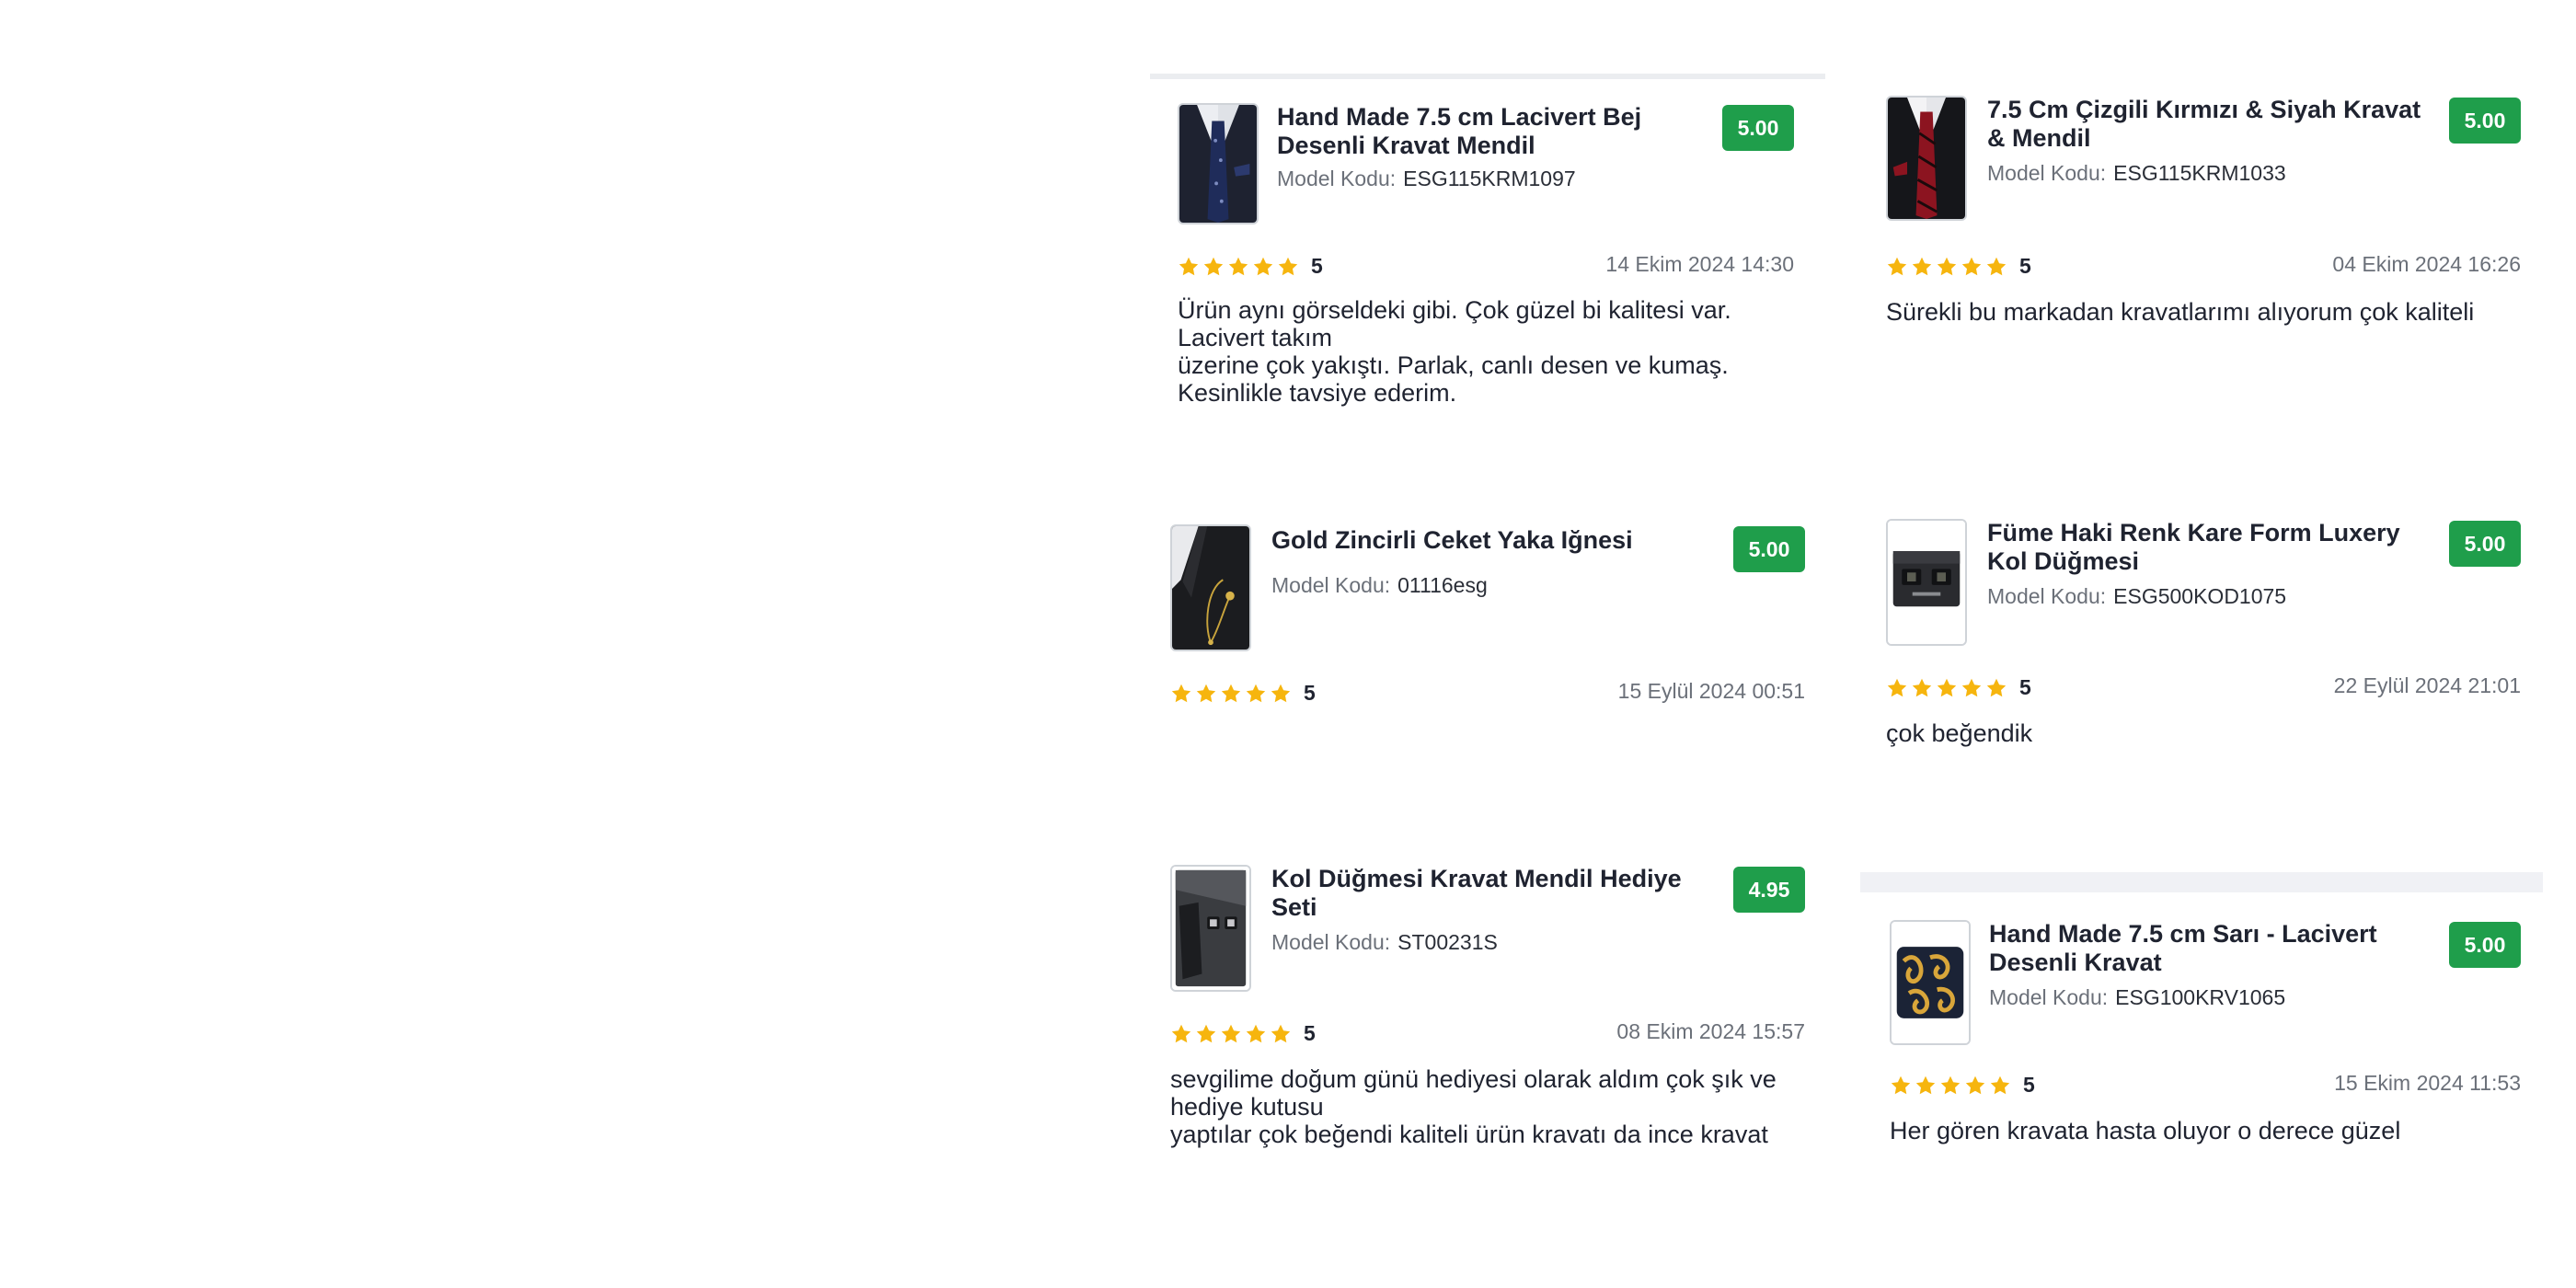 The width and height of the screenshot is (2576, 1288). I want to click on model-code-value: ESG100KRV1065, so click(2200, 997).